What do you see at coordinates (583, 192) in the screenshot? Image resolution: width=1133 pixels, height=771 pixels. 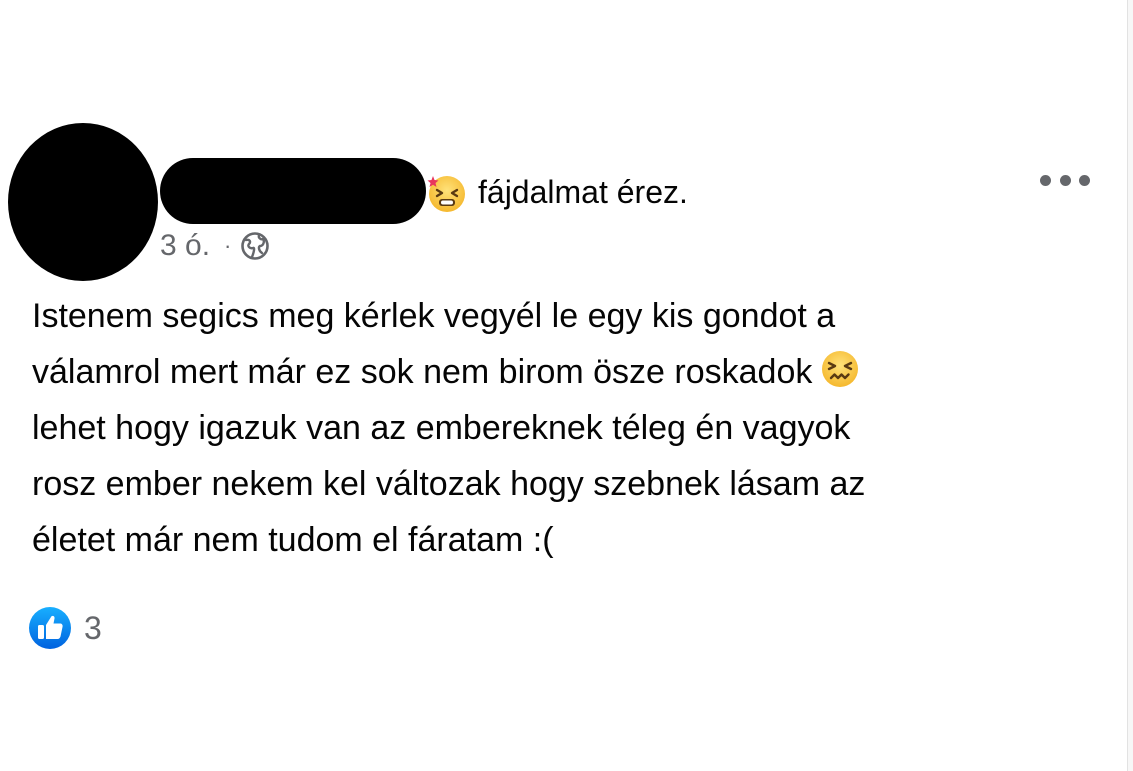 I see `feeling-text: fájdalmat érez.` at bounding box center [583, 192].